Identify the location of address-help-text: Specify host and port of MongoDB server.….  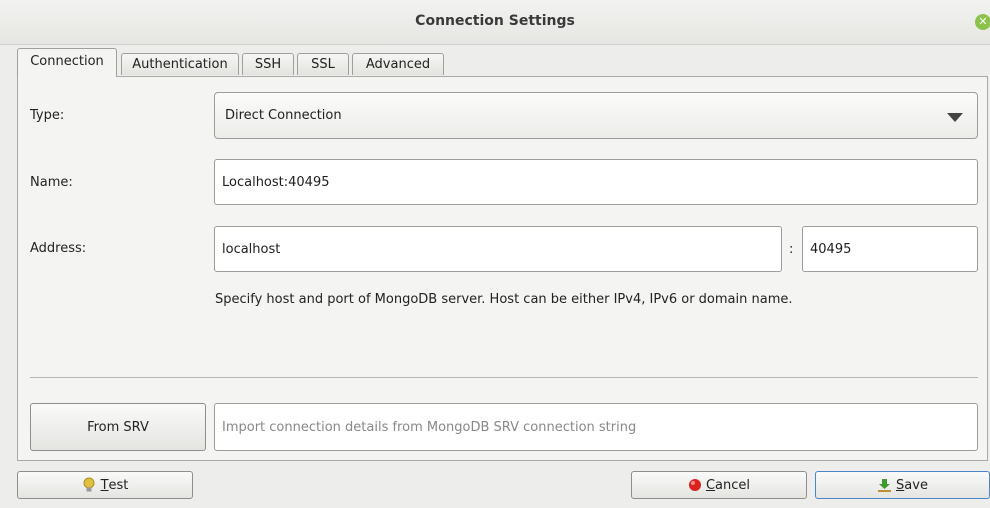
(504, 299).